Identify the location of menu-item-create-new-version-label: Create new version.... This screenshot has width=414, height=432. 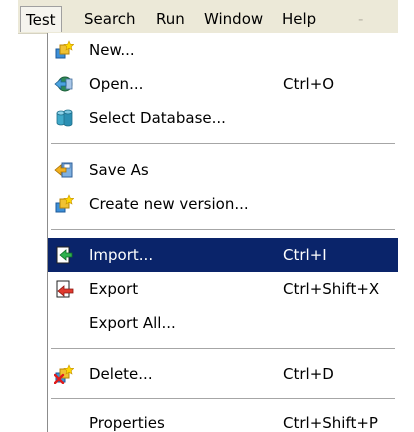
(169, 204).